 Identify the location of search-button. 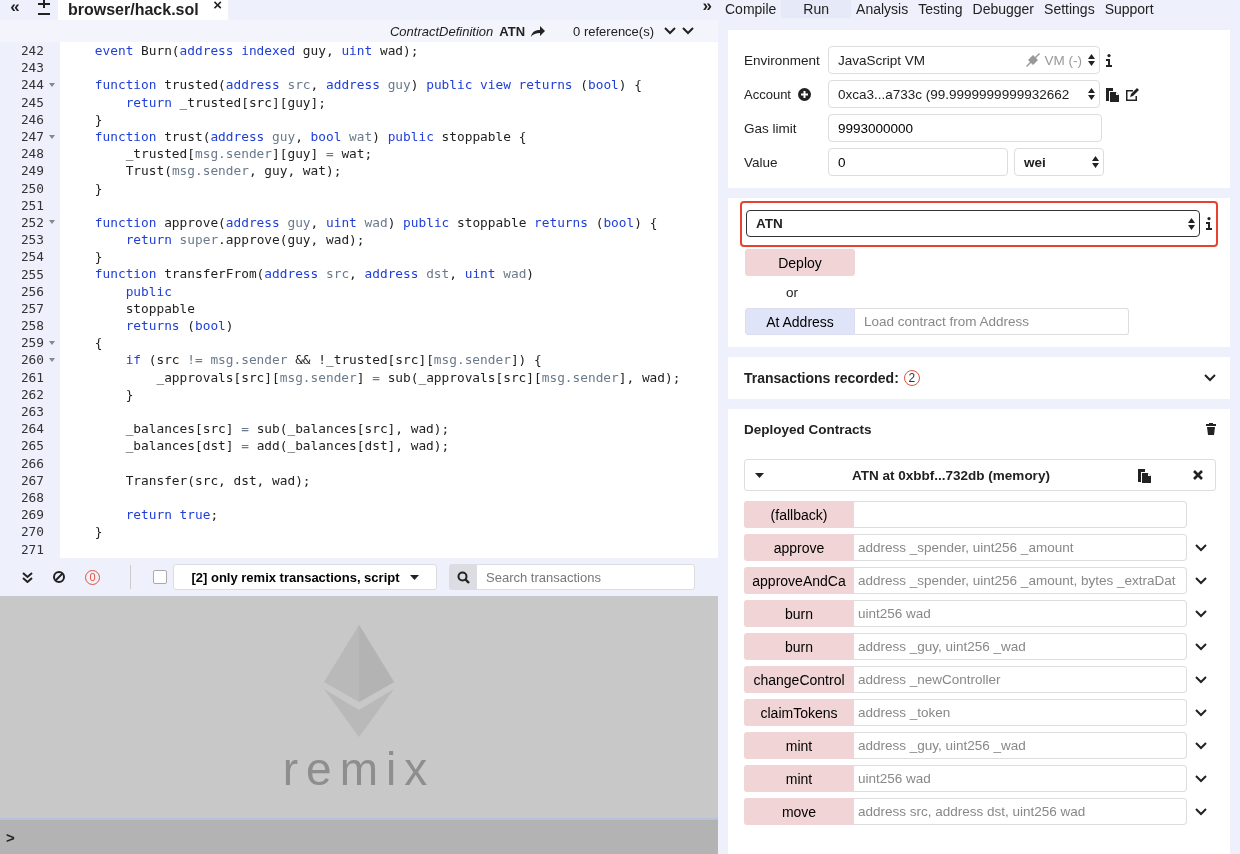
(463, 577).